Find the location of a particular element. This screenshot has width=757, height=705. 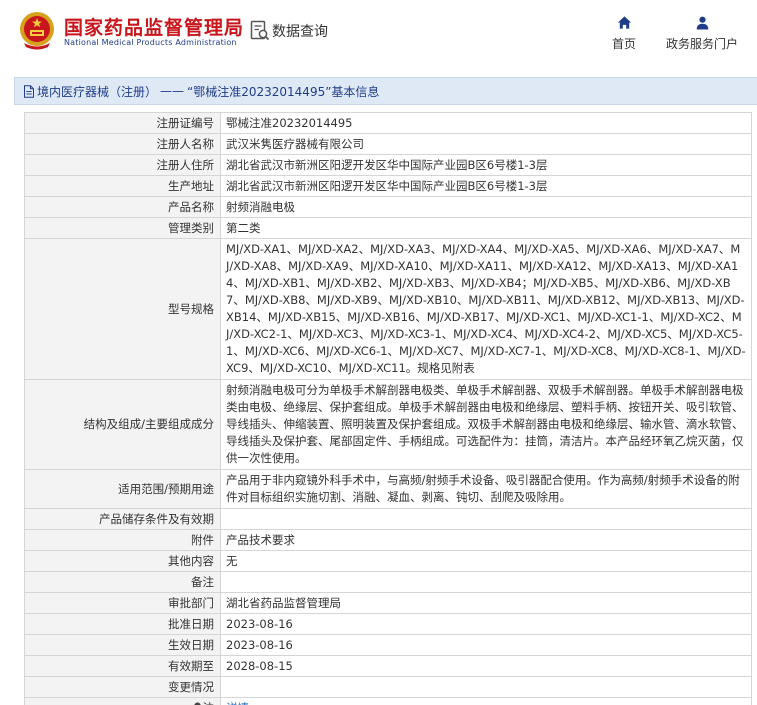

table-row: 变更情况 is located at coordinates (388, 687).